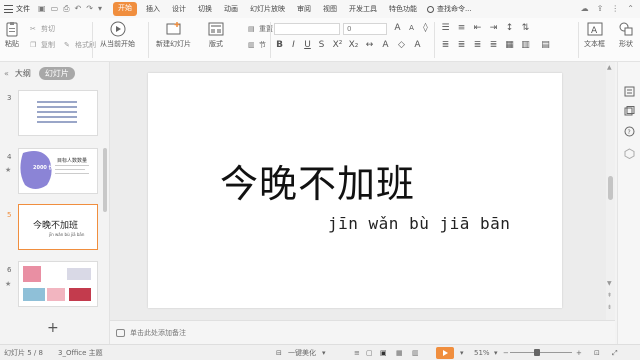 This screenshot has width=640, height=360. I want to click on zoom-level: 51%, so click(482, 352).